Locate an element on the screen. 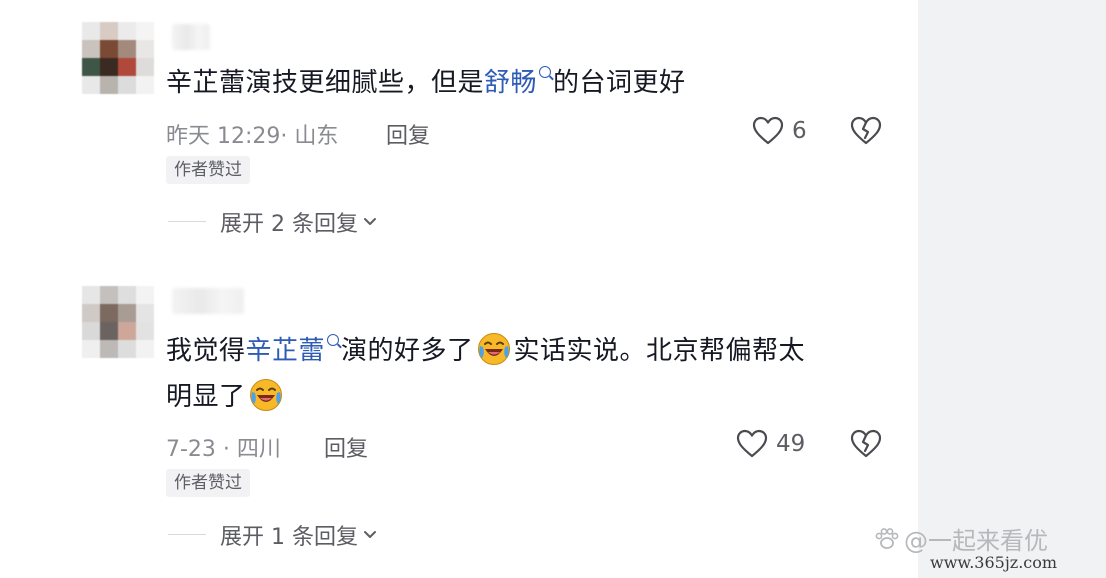 This screenshot has width=1106, height=578. search-link: 辛芷蕾 is located at coordinates (294, 350).